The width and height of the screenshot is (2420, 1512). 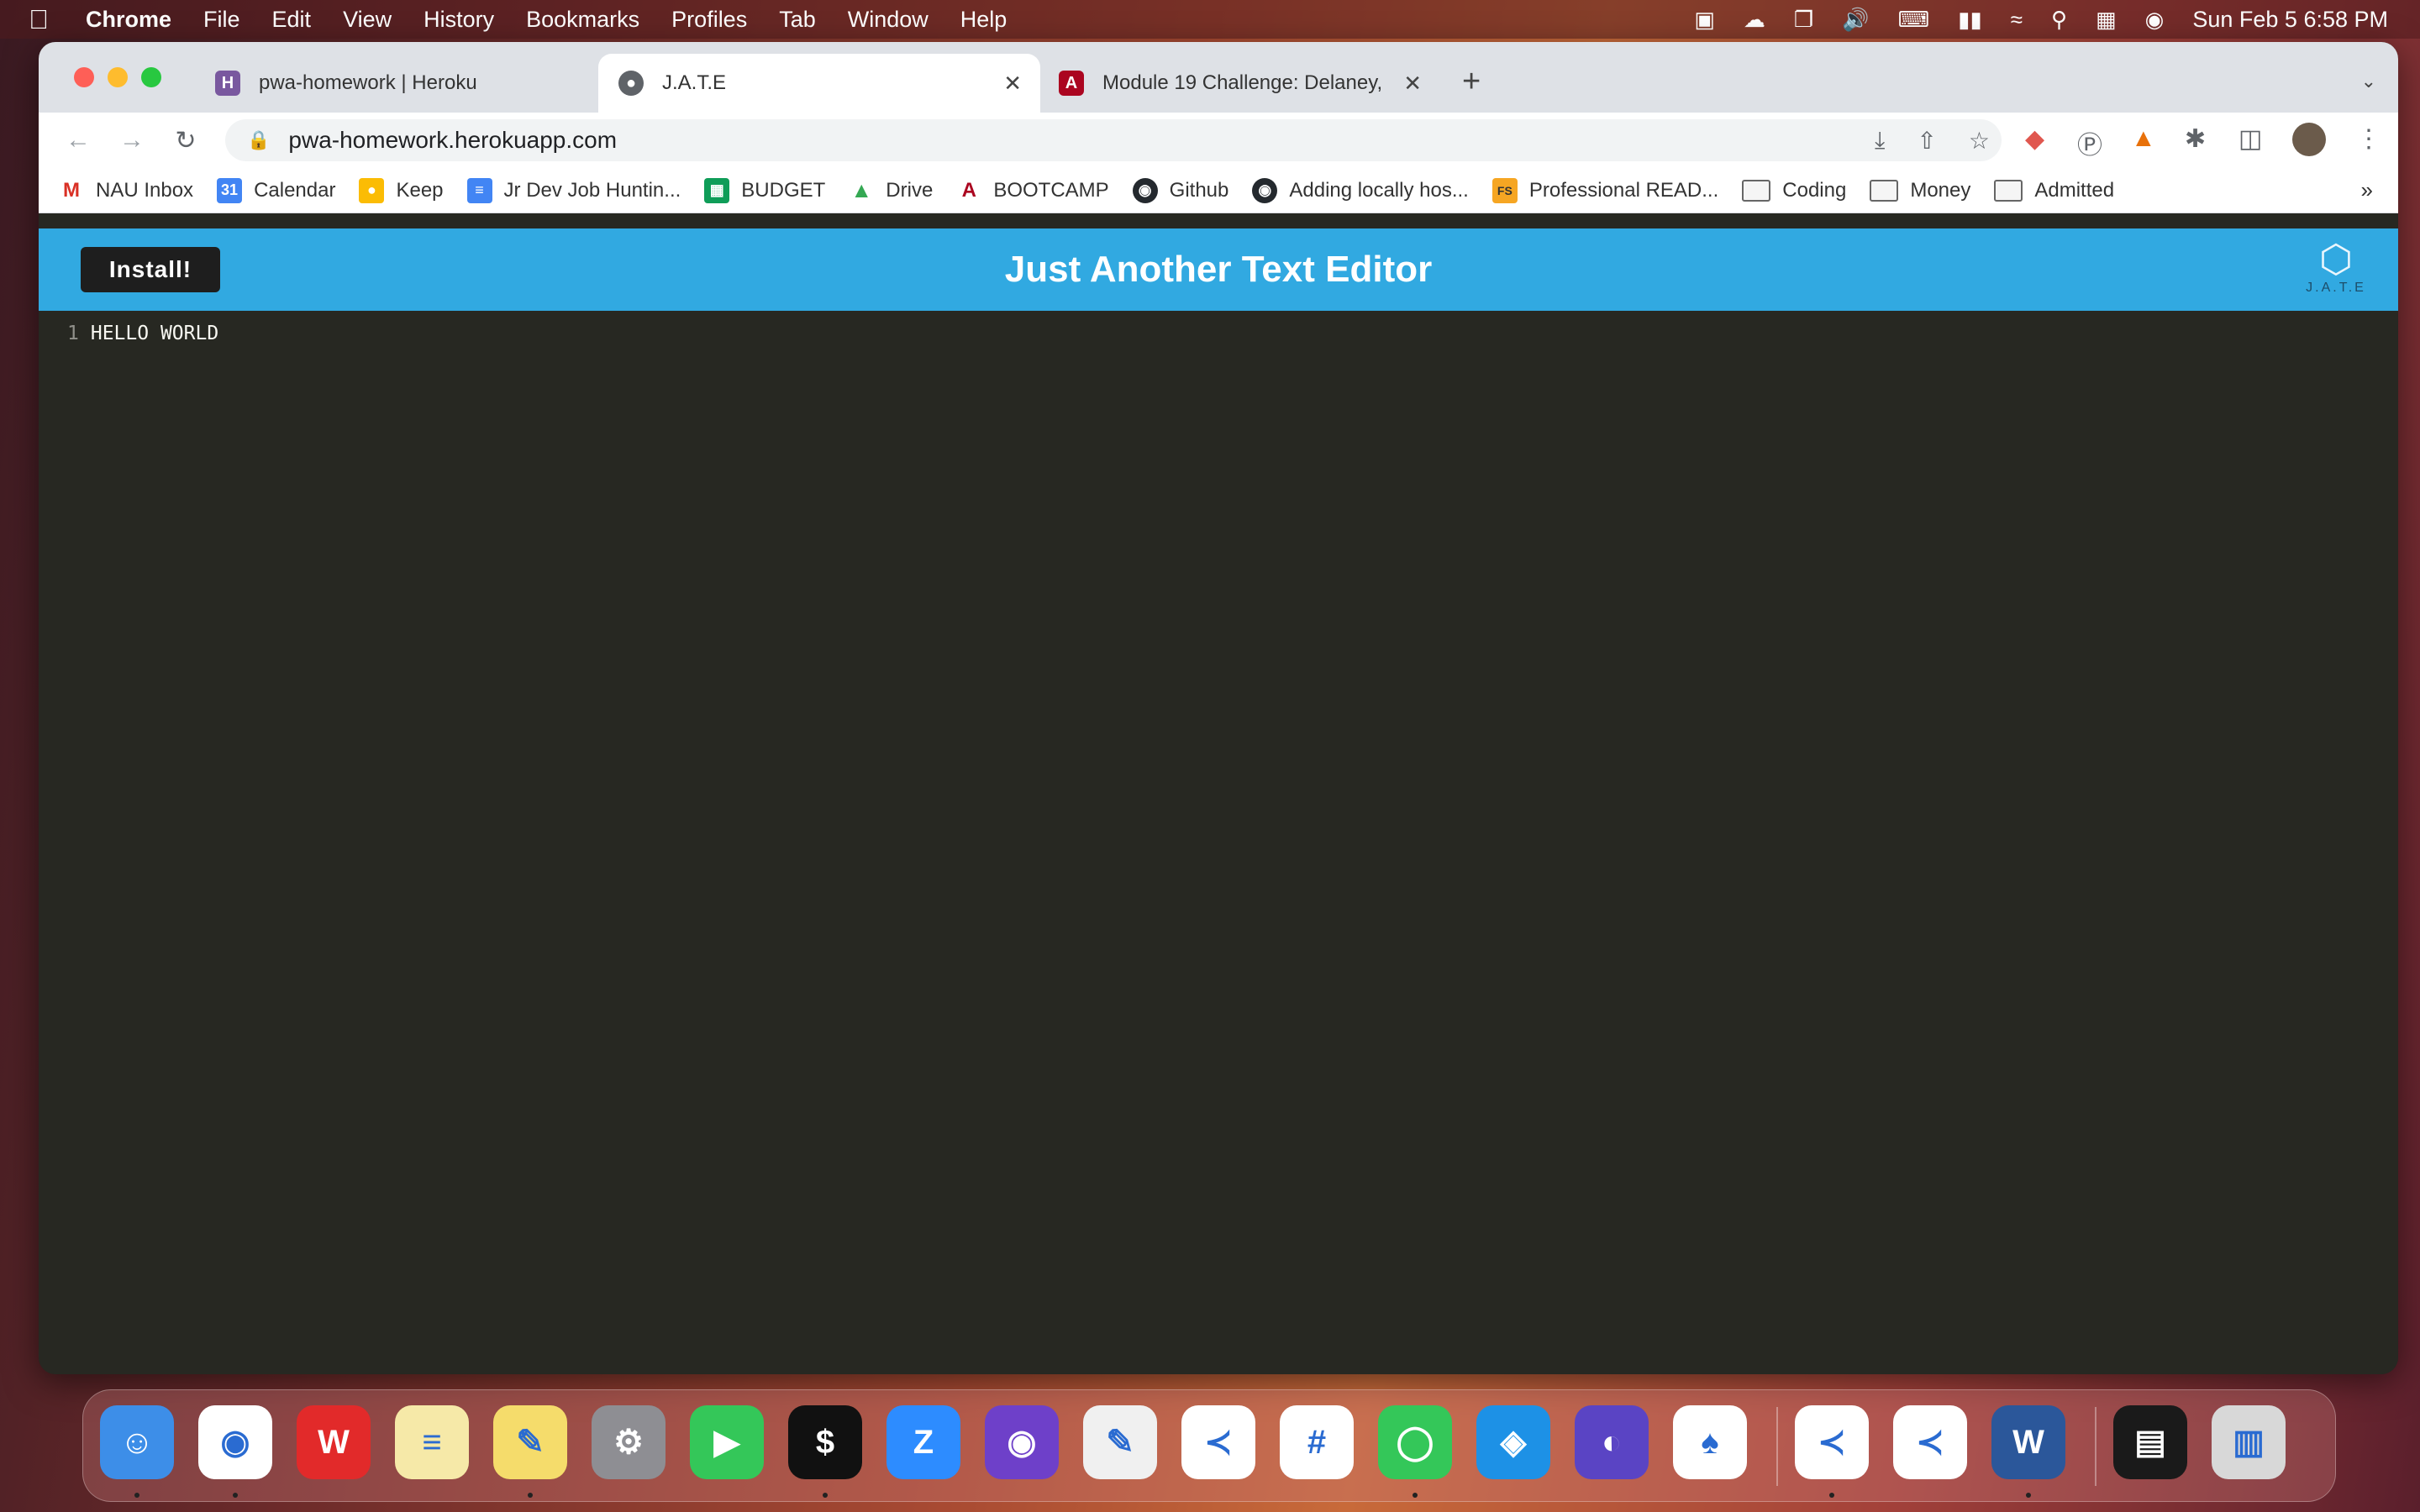 I want to click on word-icon: W, so click(x=2028, y=1442).